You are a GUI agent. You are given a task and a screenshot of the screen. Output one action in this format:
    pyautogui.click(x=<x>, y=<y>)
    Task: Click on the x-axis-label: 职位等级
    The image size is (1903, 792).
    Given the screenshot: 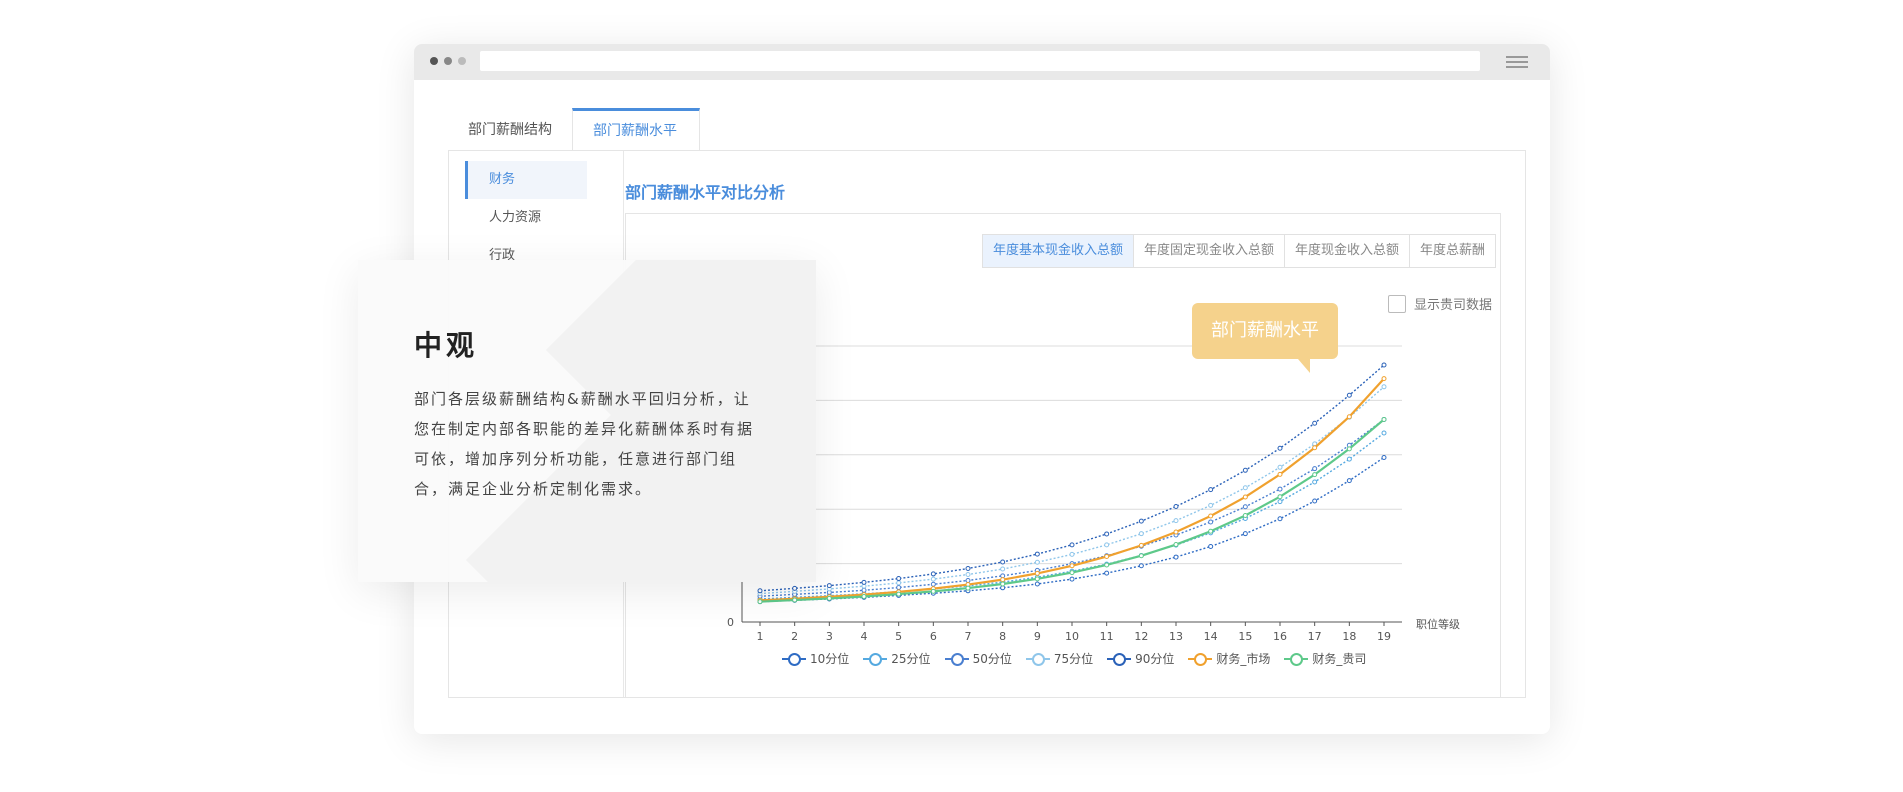 What is the action you would take?
    pyautogui.click(x=1438, y=624)
    